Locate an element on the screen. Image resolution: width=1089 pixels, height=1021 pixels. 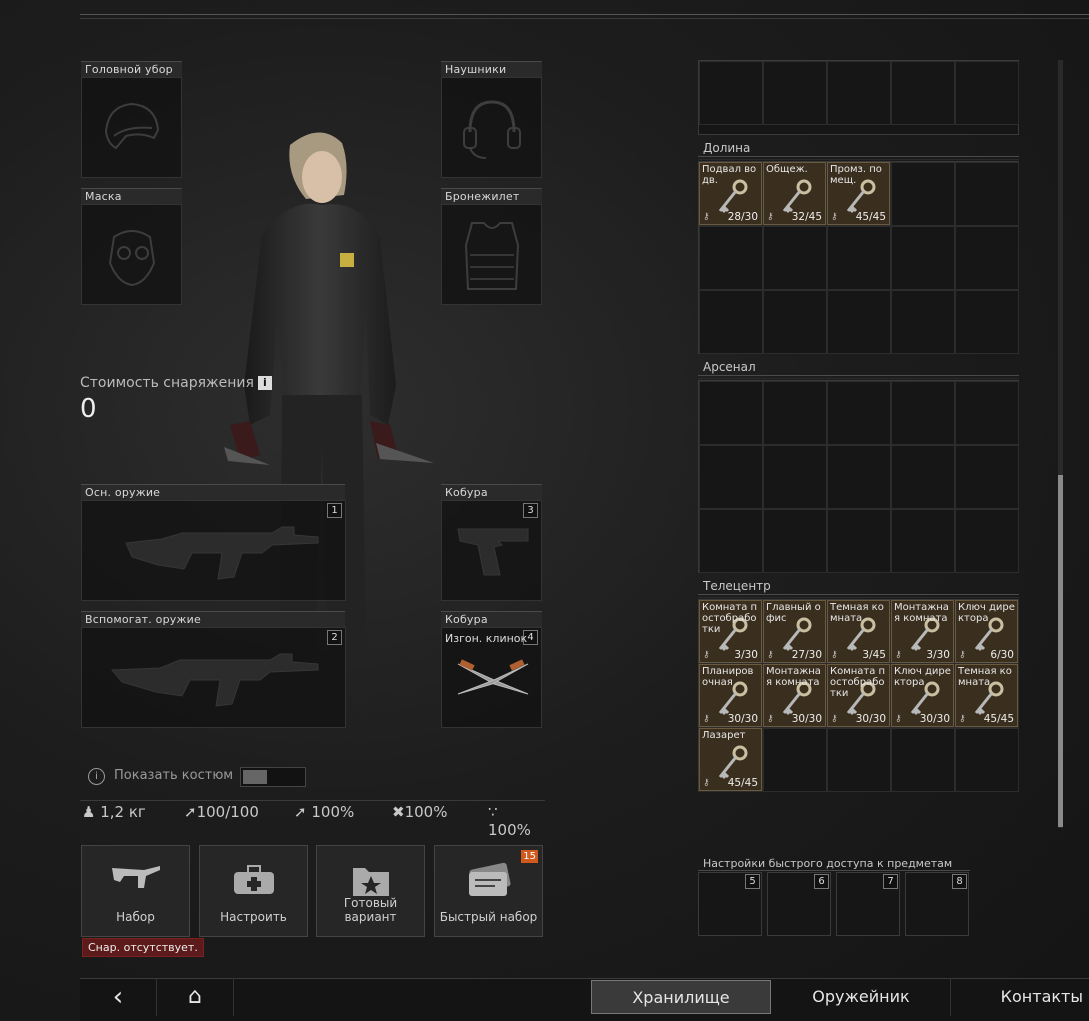
quick-slot-8: 8 is located at coordinates (937, 904).